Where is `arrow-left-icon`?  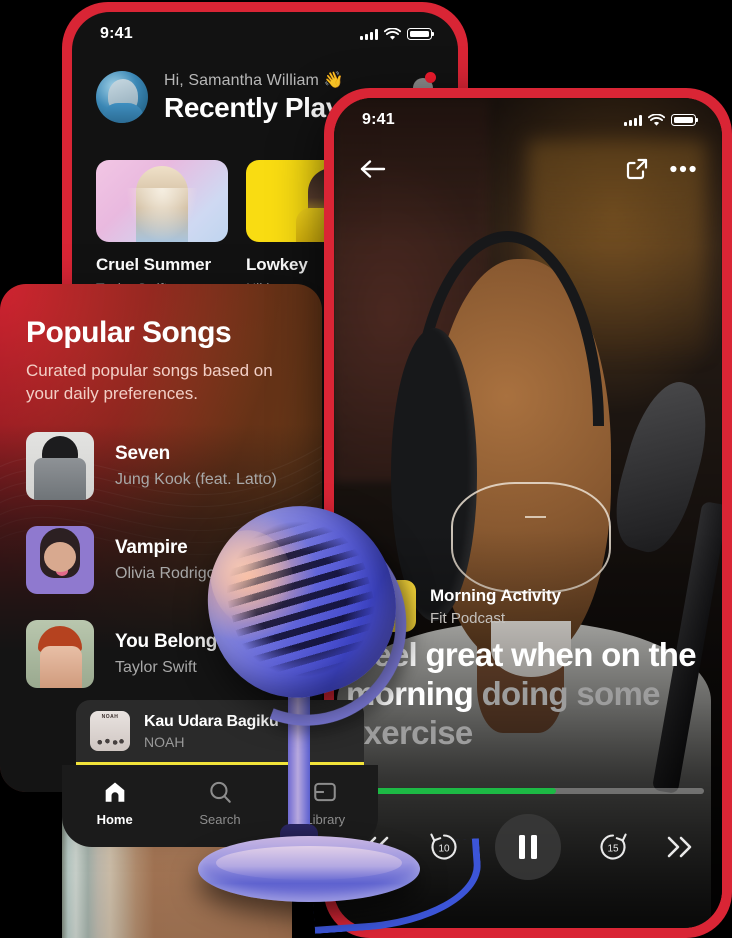 arrow-left-icon is located at coordinates (373, 169).